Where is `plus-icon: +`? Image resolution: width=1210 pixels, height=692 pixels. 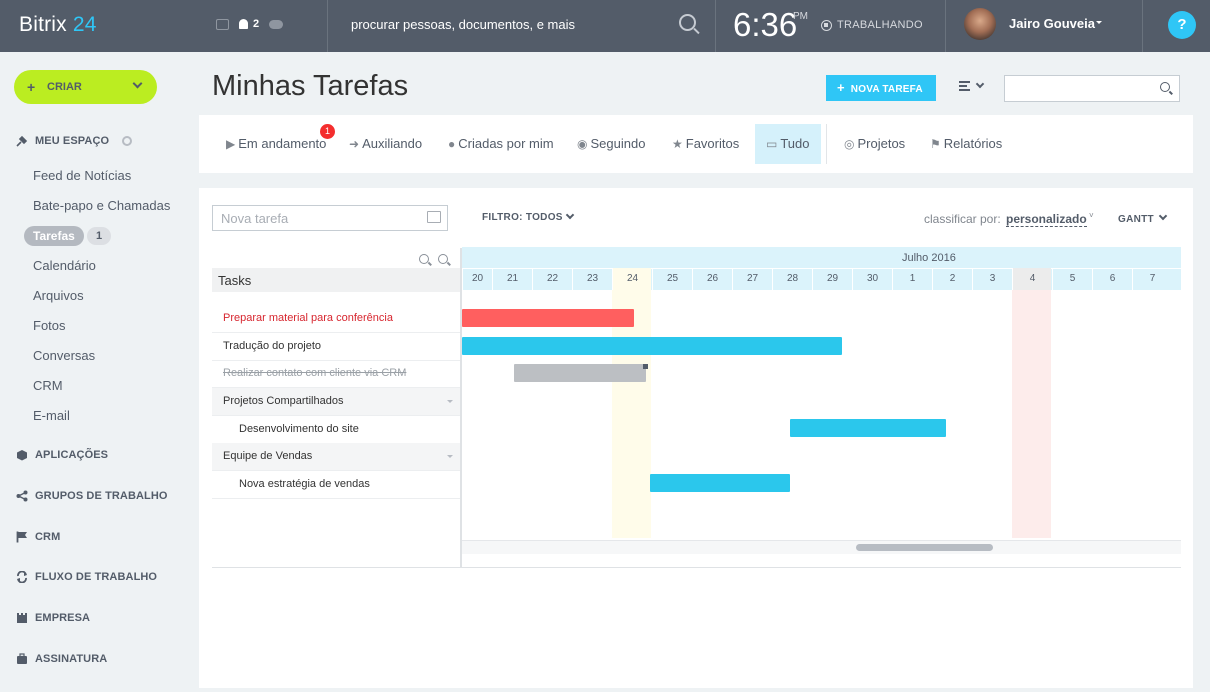
plus-icon: + is located at coordinates (31, 87).